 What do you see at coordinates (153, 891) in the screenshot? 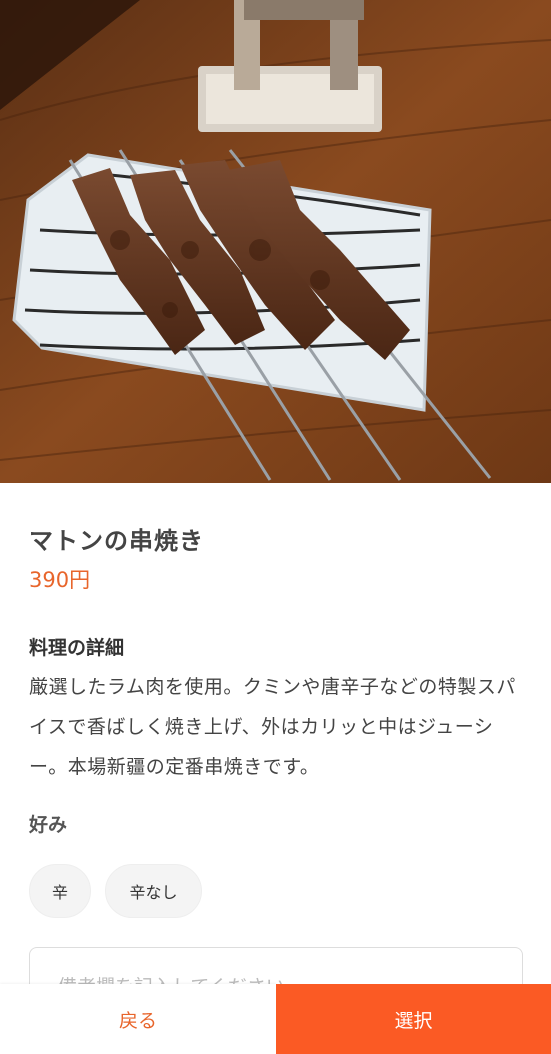
I see `preference-option-not-spicy: 辛なし` at bounding box center [153, 891].